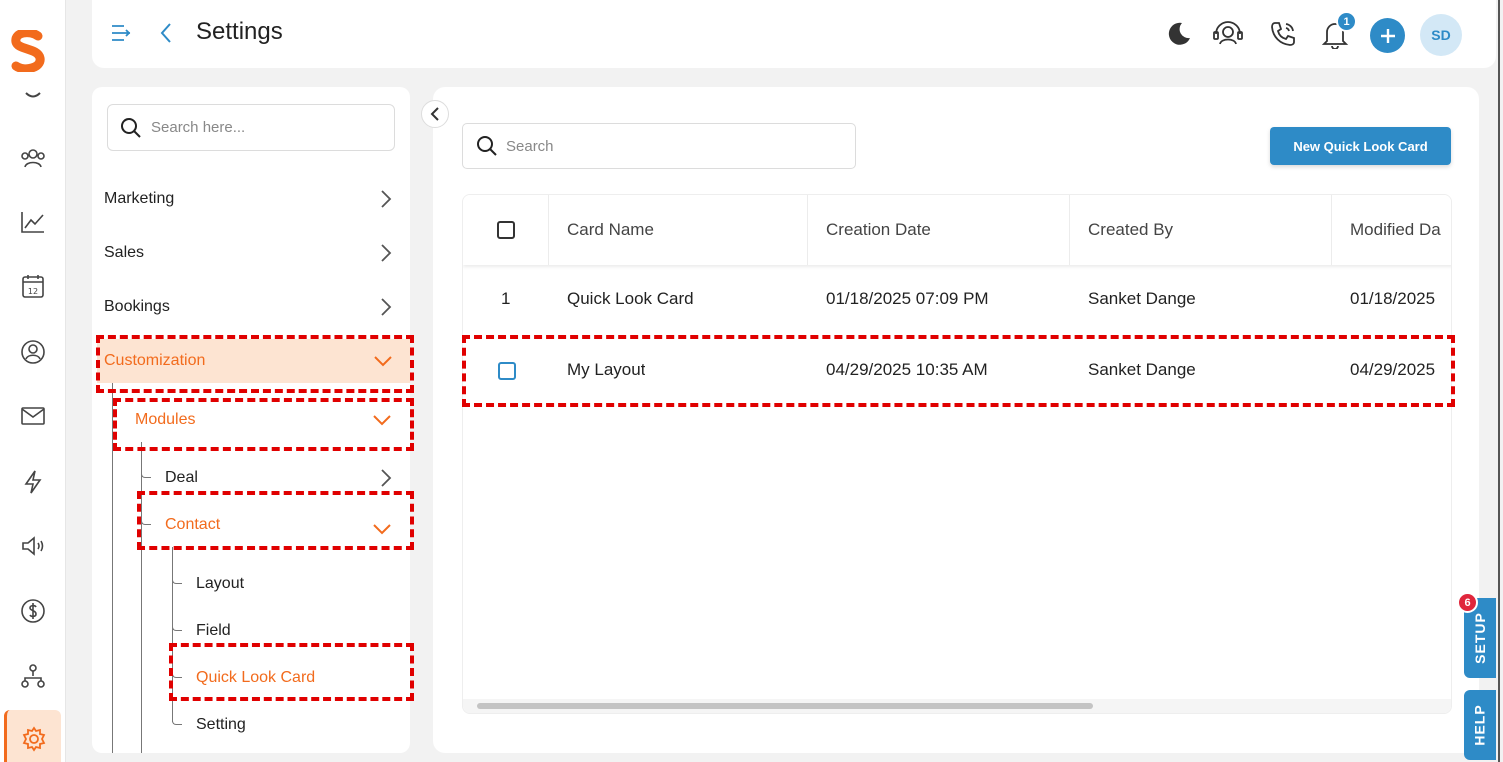 The image size is (1503, 762). What do you see at coordinates (1441, 35) in the screenshot?
I see `user-avatar: SD` at bounding box center [1441, 35].